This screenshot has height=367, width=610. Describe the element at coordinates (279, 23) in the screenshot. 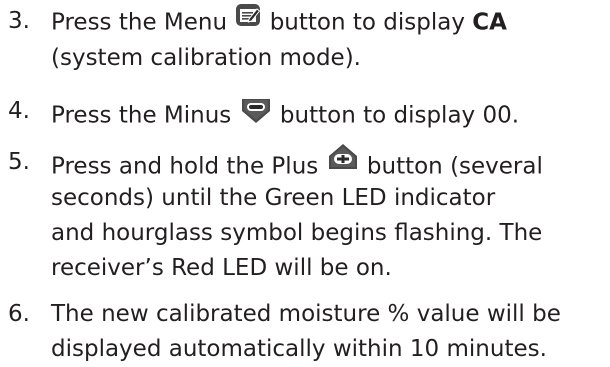

I see `step-text-line: Press the Menu button to display CA` at that location.